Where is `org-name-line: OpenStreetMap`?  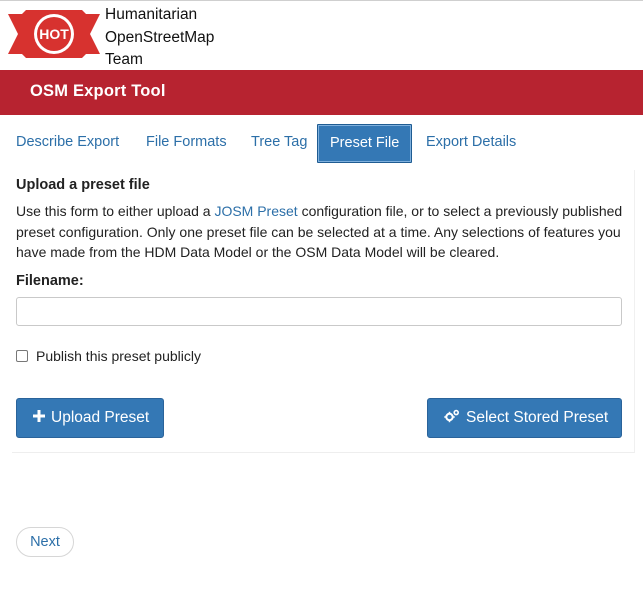 org-name-line: OpenStreetMap is located at coordinates (160, 37).